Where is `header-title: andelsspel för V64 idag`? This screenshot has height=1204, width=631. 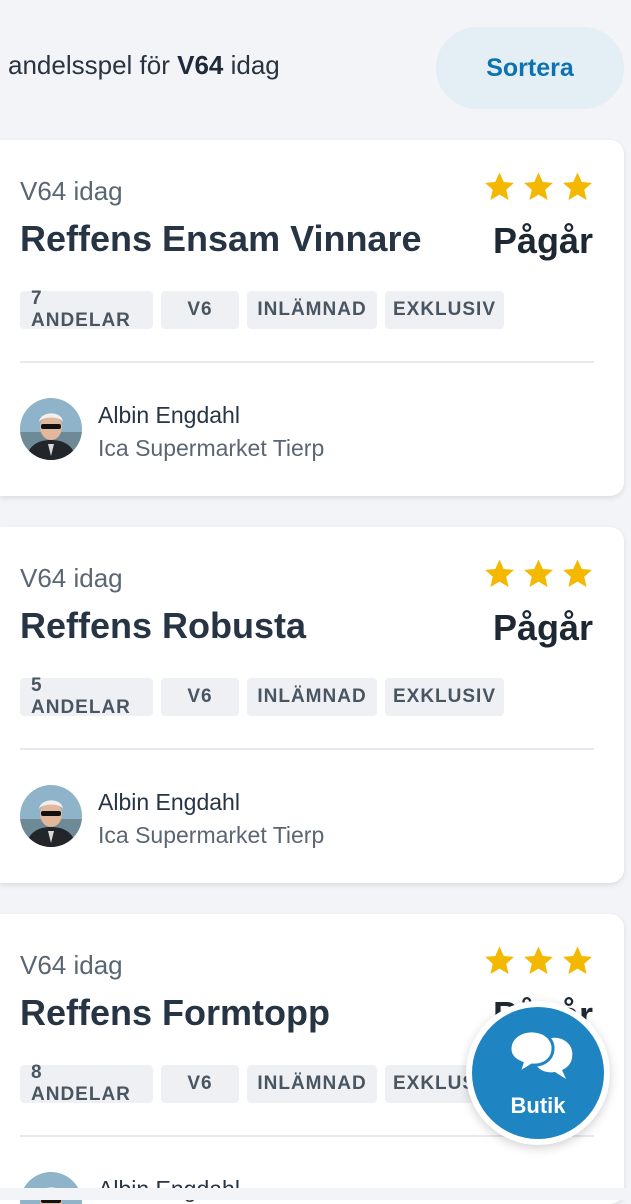 header-title: andelsspel för V64 idag is located at coordinates (144, 65).